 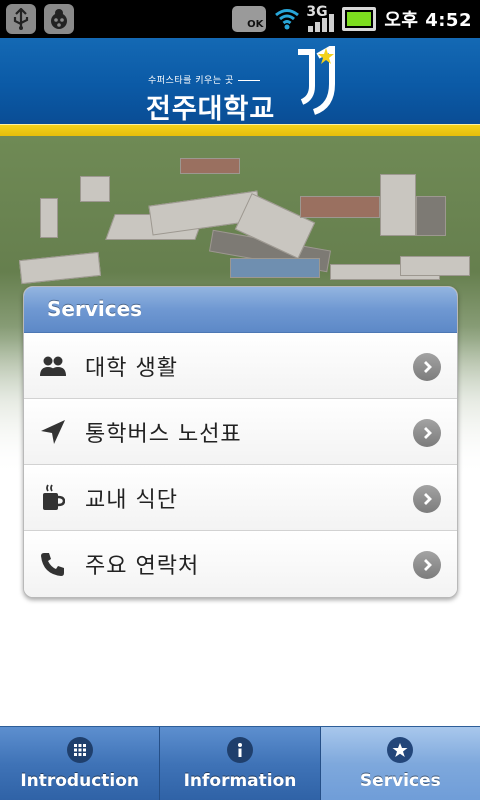 I want to click on people-icon, so click(x=53, y=366).